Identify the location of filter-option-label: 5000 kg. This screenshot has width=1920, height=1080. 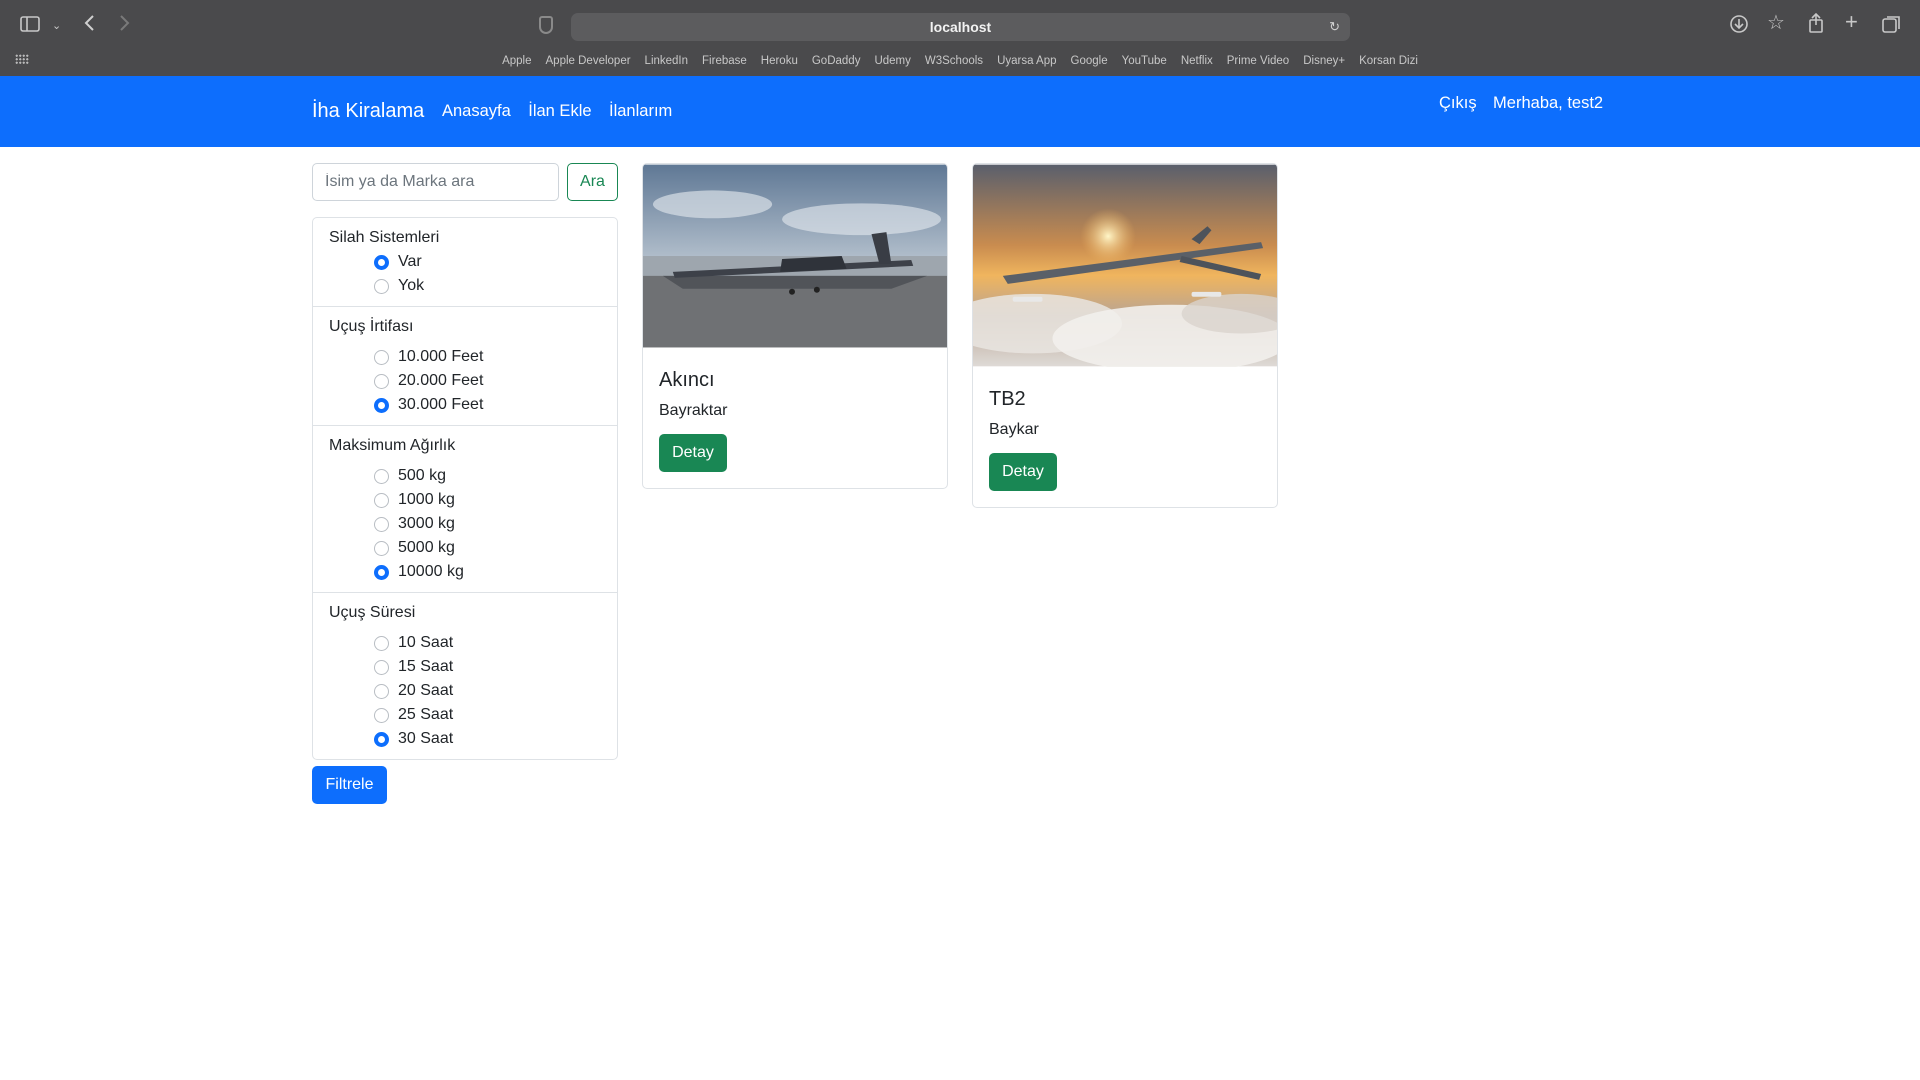
(426, 547).